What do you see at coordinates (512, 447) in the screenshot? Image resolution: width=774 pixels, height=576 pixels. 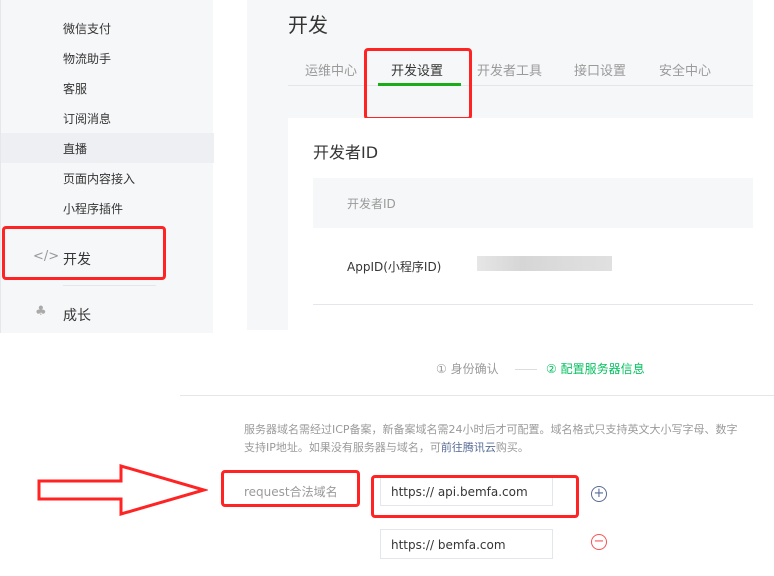 I see `notice-line-2-end: 购买。` at bounding box center [512, 447].